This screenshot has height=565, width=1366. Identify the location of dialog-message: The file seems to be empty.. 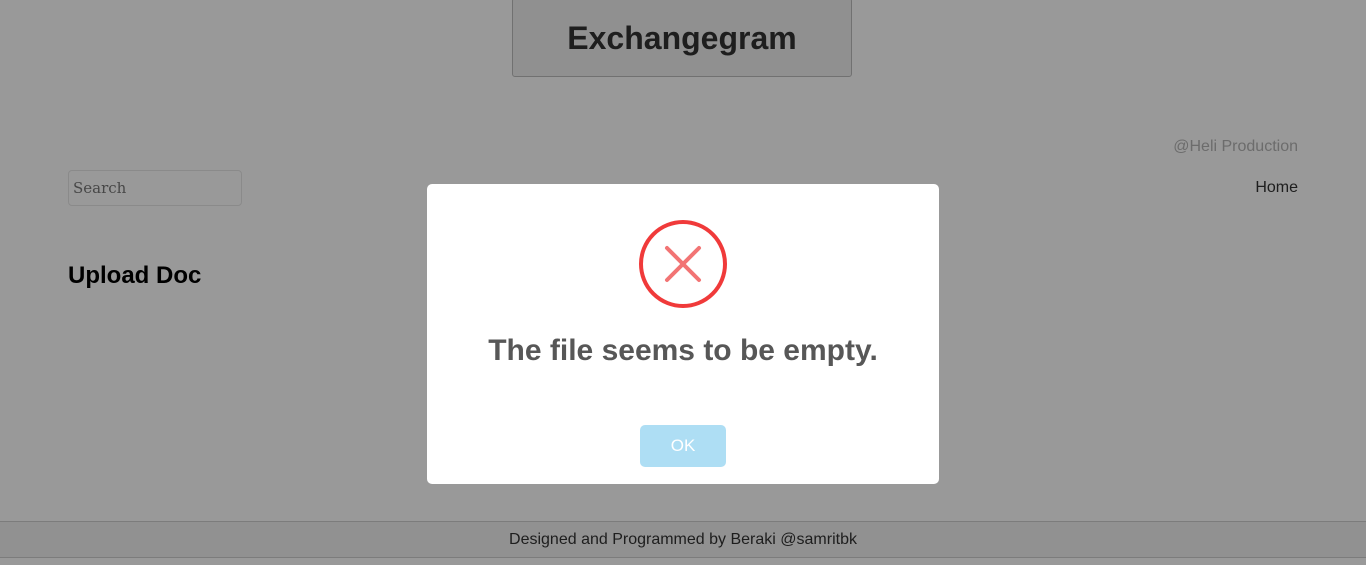
(683, 350).